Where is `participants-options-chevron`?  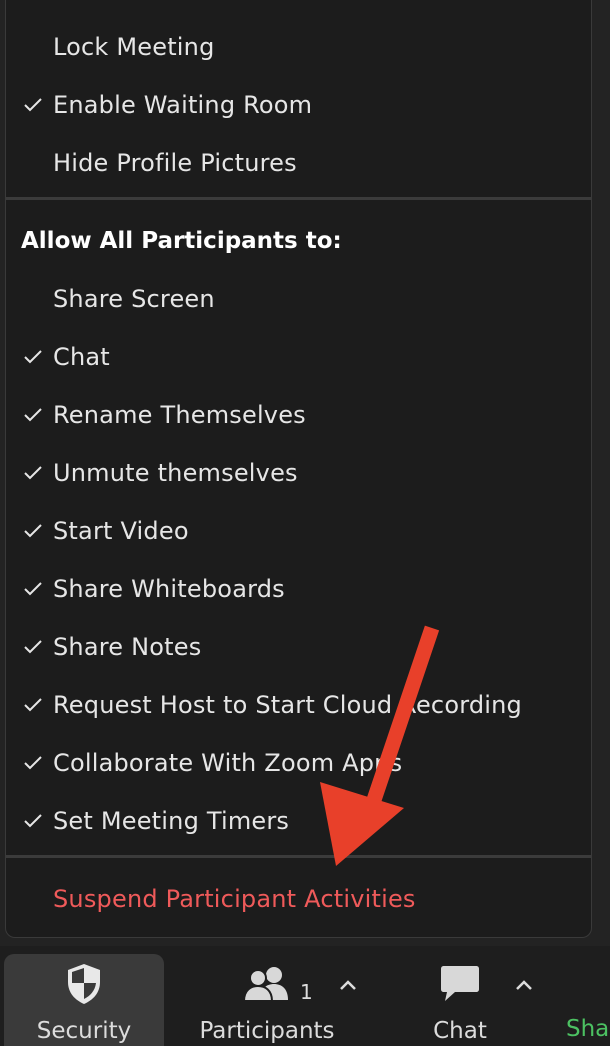
participants-options-chevron is located at coordinates (348, 983).